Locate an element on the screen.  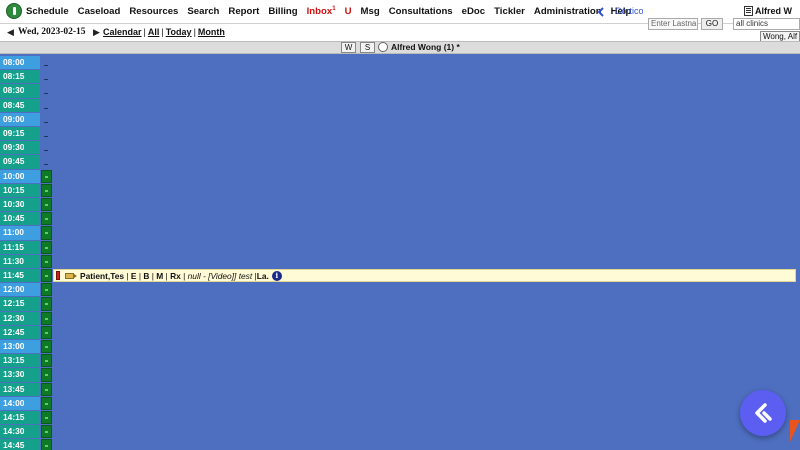
video-visit-icon is located at coordinates (71, 275).